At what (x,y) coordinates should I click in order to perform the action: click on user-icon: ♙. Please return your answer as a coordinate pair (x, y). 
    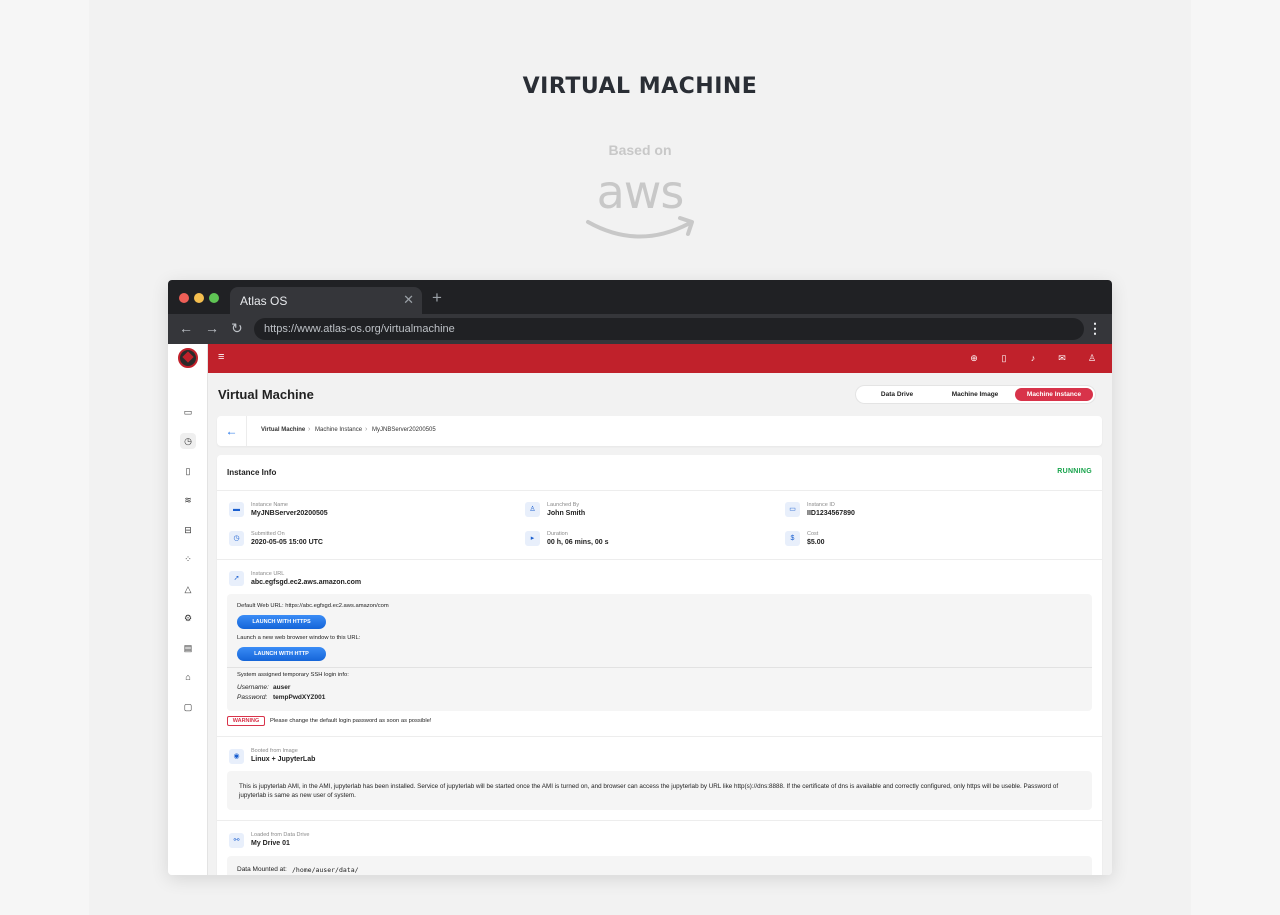
    Looking at the image, I should click on (1092, 358).